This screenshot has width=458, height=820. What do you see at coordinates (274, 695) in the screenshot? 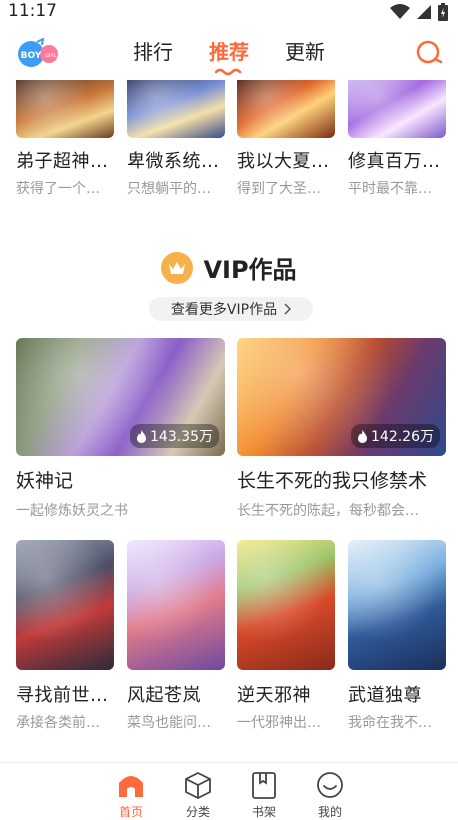
I see `comic-title: 逆天邪神` at bounding box center [274, 695].